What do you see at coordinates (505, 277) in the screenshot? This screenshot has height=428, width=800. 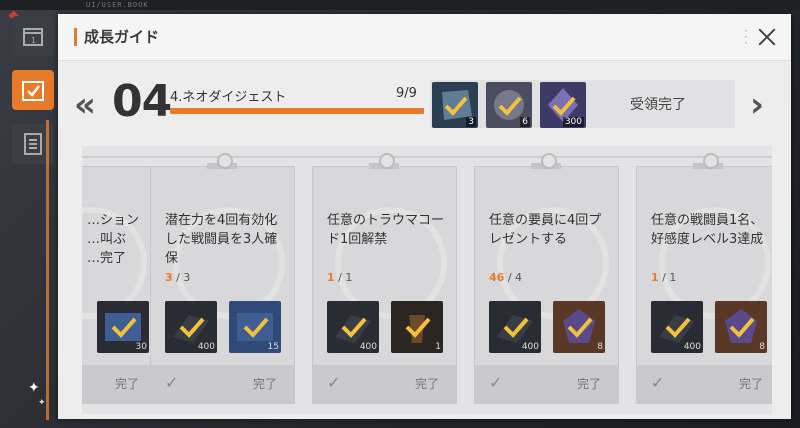 I see `mission-progress: 46 / 4` at bounding box center [505, 277].